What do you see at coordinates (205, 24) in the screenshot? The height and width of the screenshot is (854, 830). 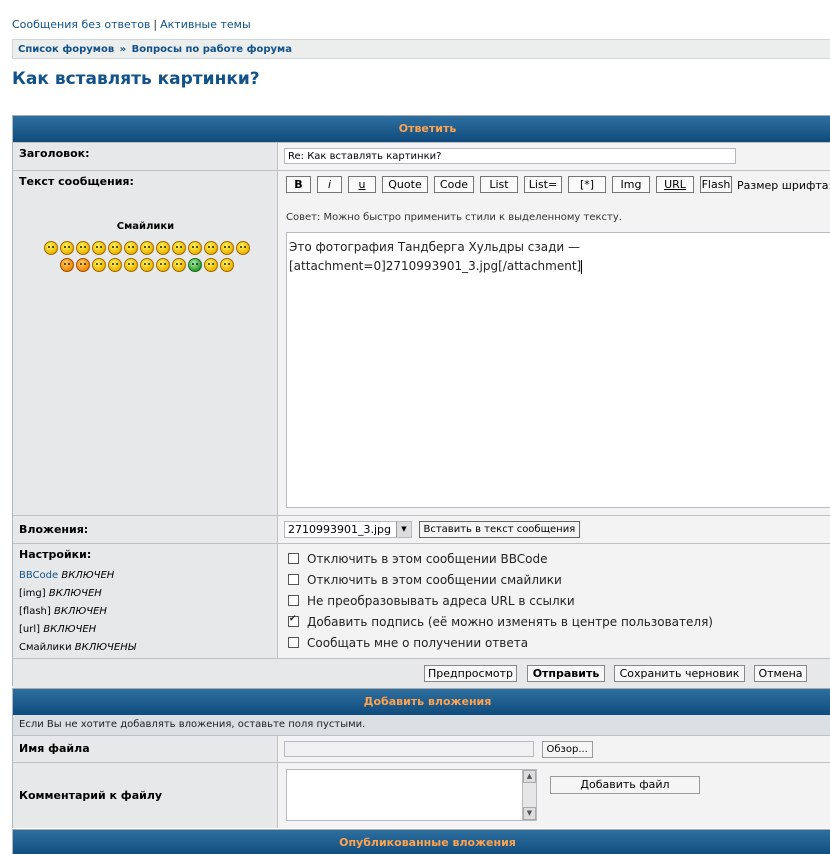 I see `active-topics-link: Активные темы` at bounding box center [205, 24].